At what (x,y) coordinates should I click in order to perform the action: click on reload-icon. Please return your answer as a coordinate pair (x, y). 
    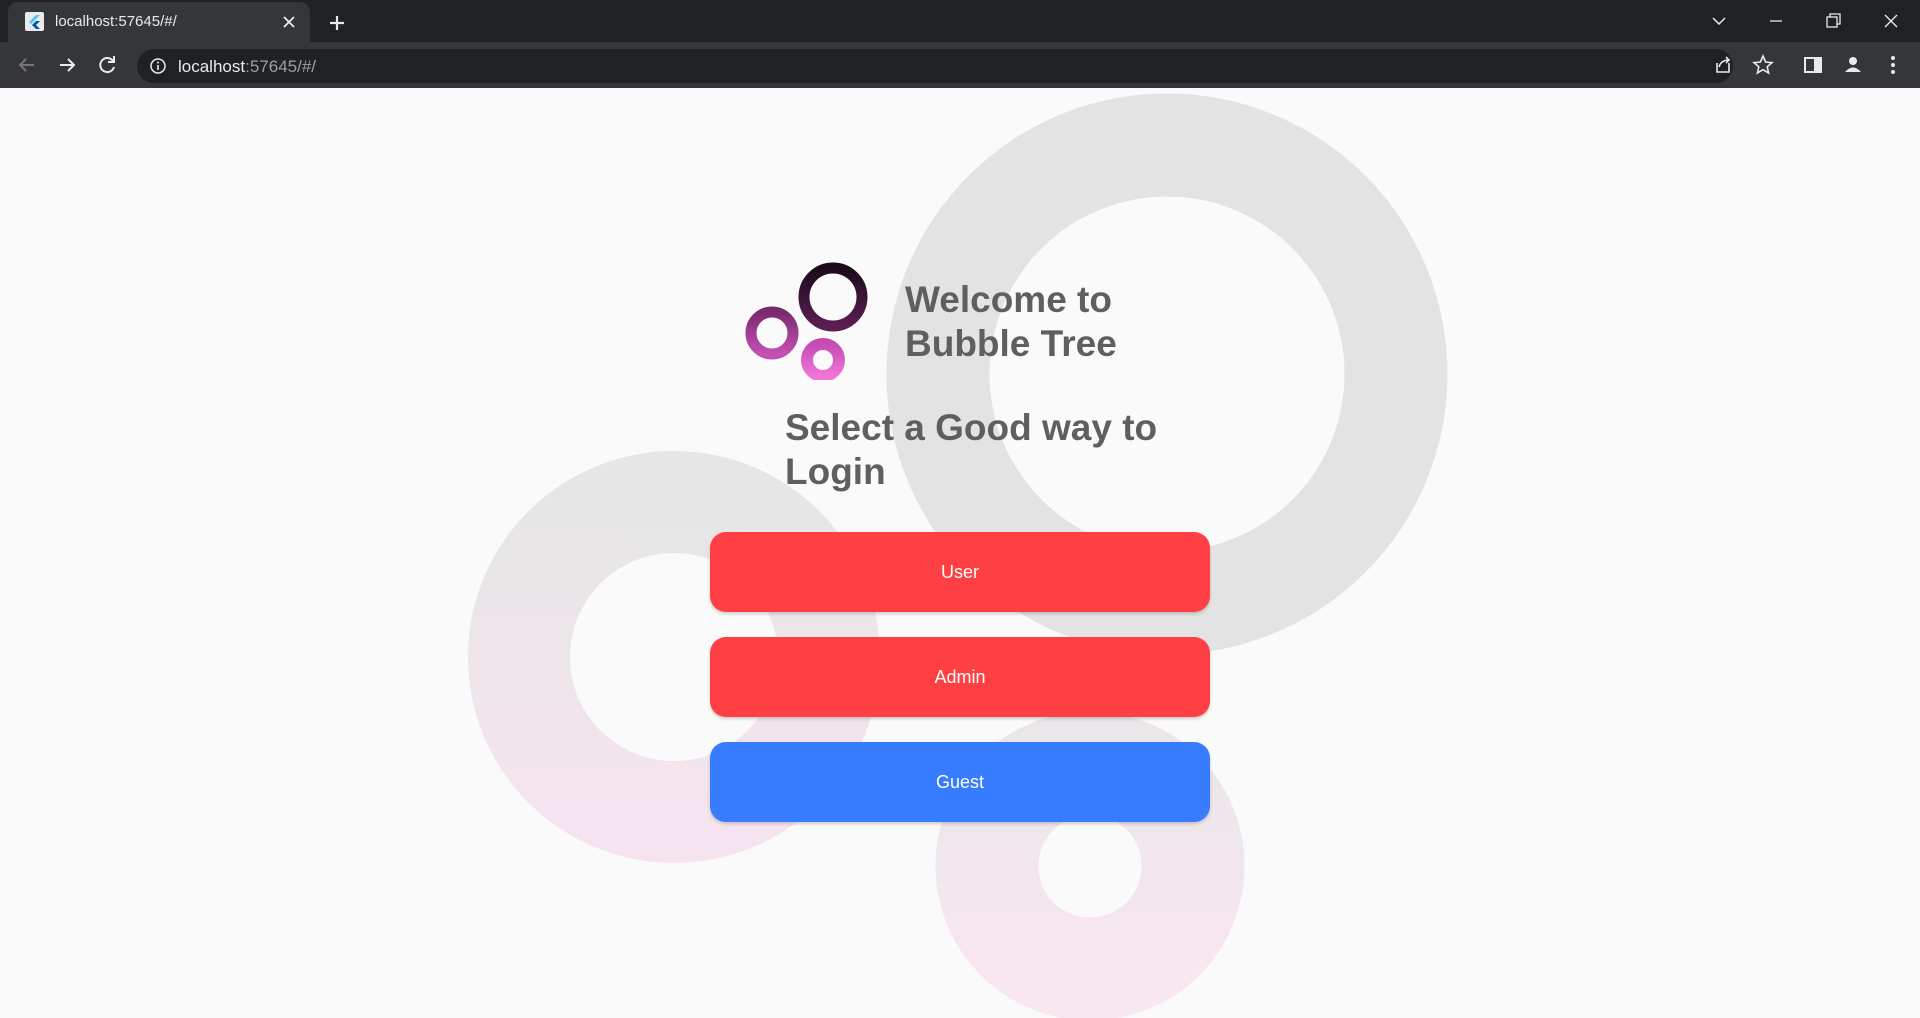
    Looking at the image, I should click on (107, 65).